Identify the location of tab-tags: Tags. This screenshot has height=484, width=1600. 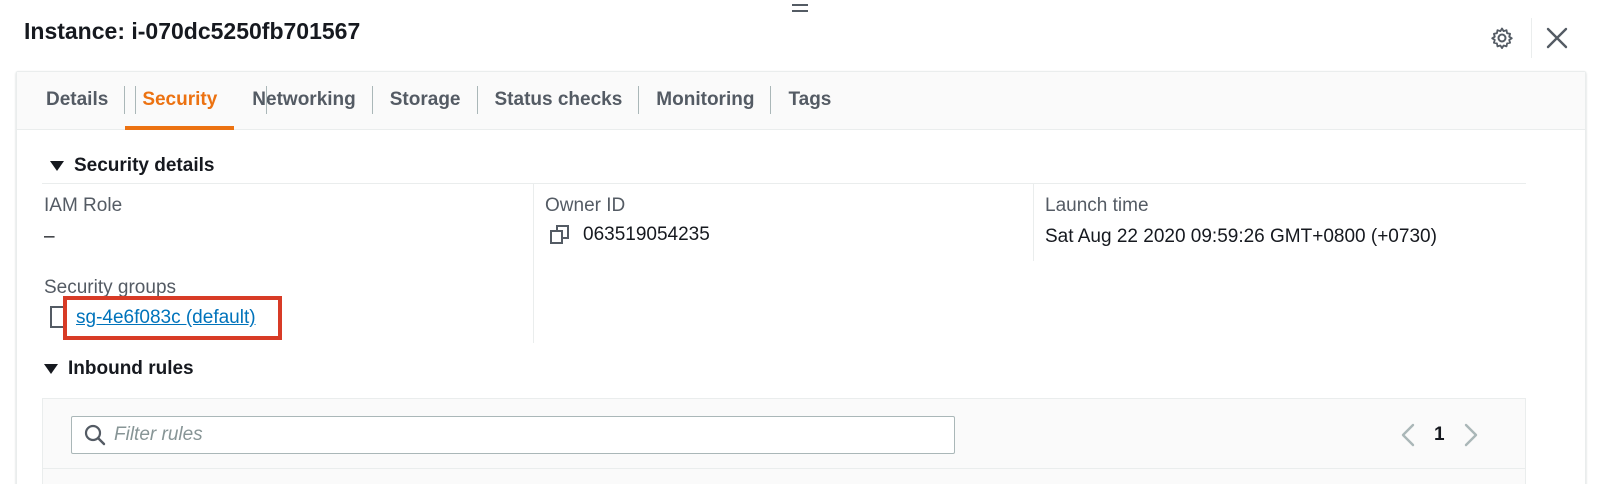
(809, 100).